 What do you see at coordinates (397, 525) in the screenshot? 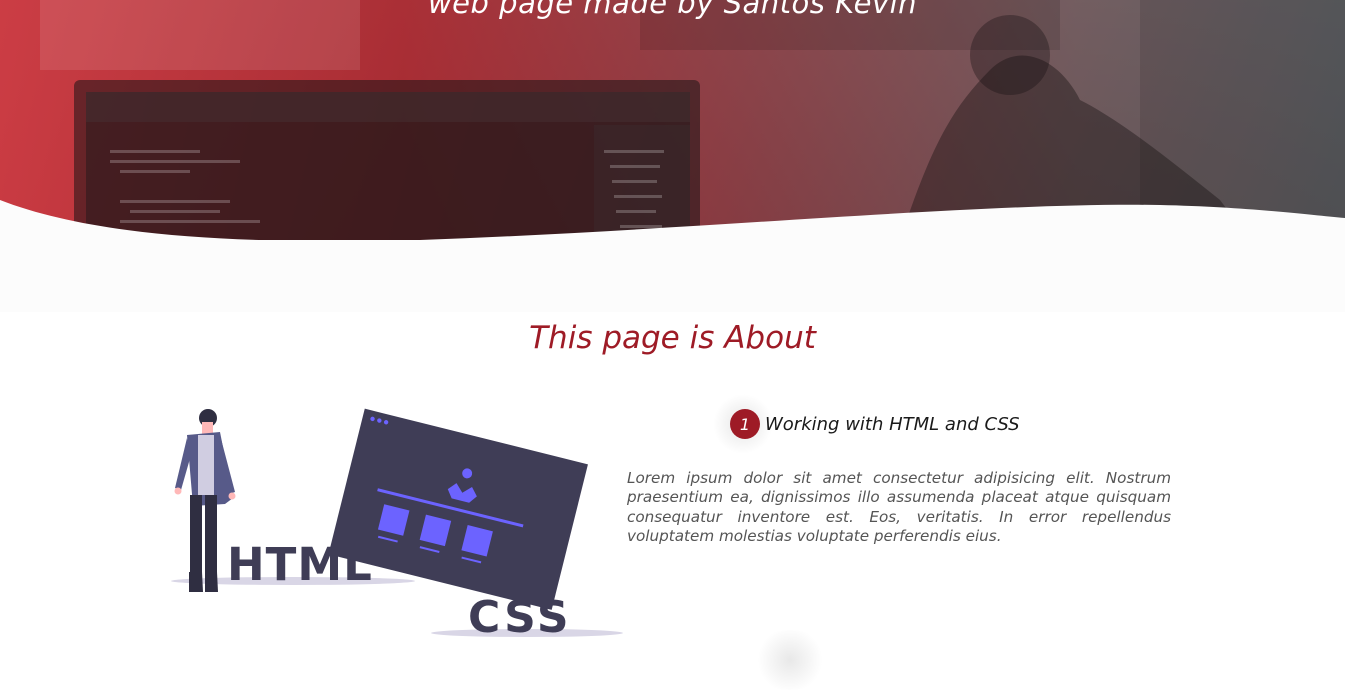
I see `html-css-illustration: HTML CSS` at bounding box center [397, 525].